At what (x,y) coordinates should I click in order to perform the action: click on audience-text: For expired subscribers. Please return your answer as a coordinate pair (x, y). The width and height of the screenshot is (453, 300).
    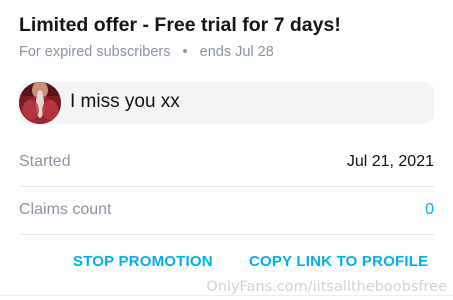
    Looking at the image, I should click on (95, 52).